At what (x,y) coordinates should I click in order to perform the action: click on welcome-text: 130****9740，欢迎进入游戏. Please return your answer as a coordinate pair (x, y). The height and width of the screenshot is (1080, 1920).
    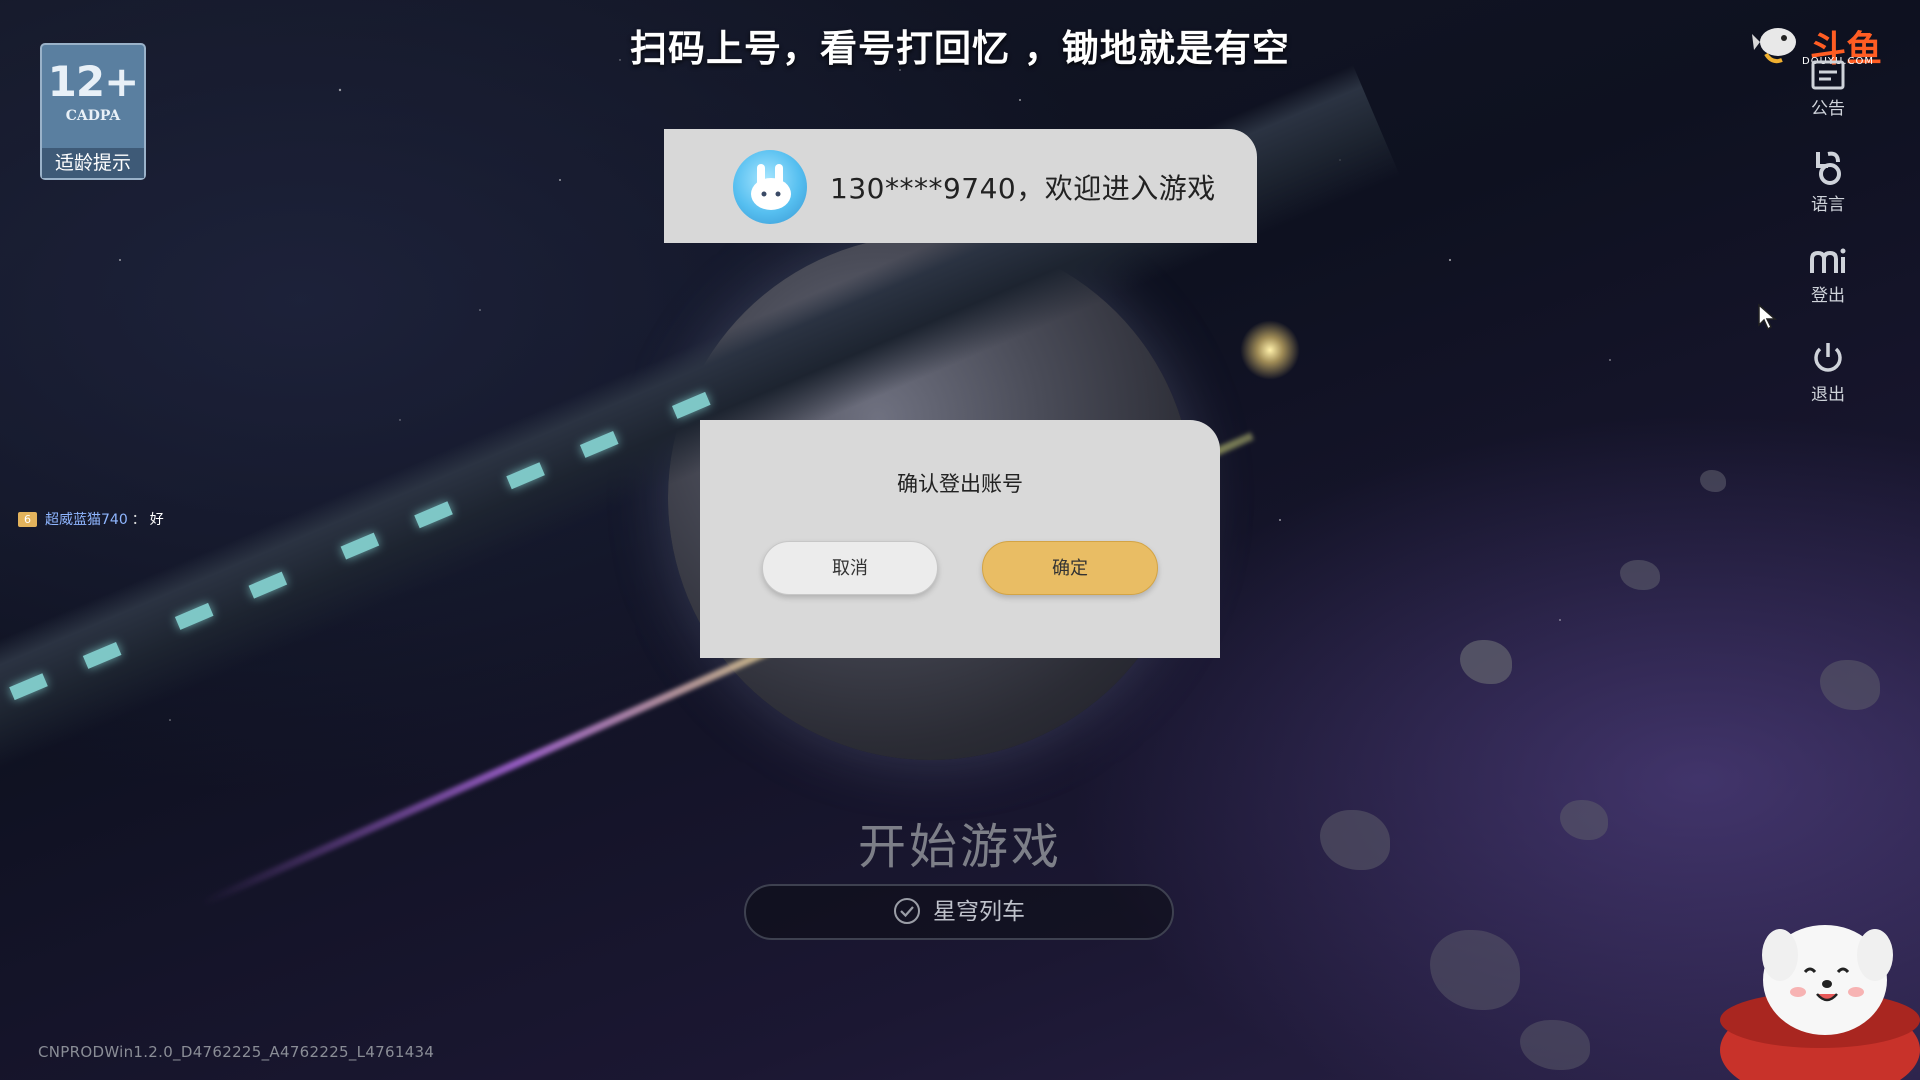
    Looking at the image, I should click on (1023, 188).